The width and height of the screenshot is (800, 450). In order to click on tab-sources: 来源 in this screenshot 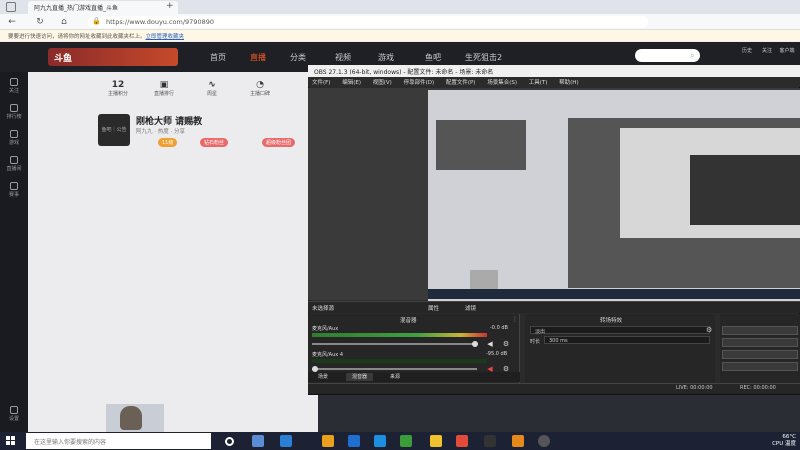, I will do `click(395, 377)`.